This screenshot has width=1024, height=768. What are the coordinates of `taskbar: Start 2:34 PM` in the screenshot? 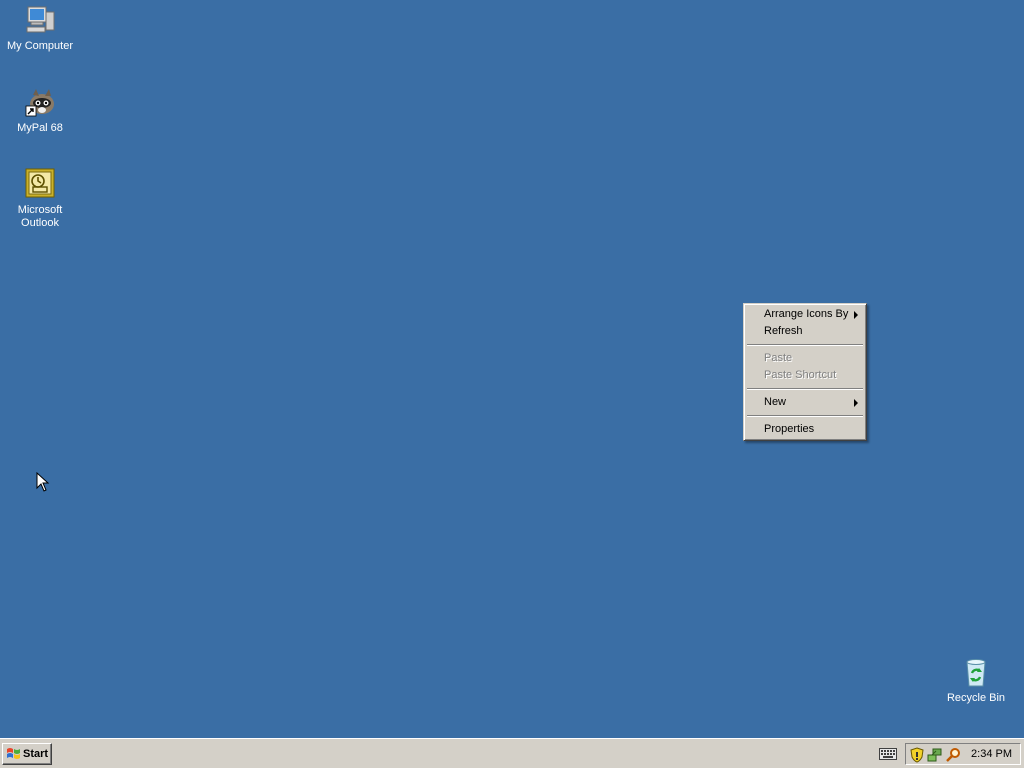 It's located at (512, 753).